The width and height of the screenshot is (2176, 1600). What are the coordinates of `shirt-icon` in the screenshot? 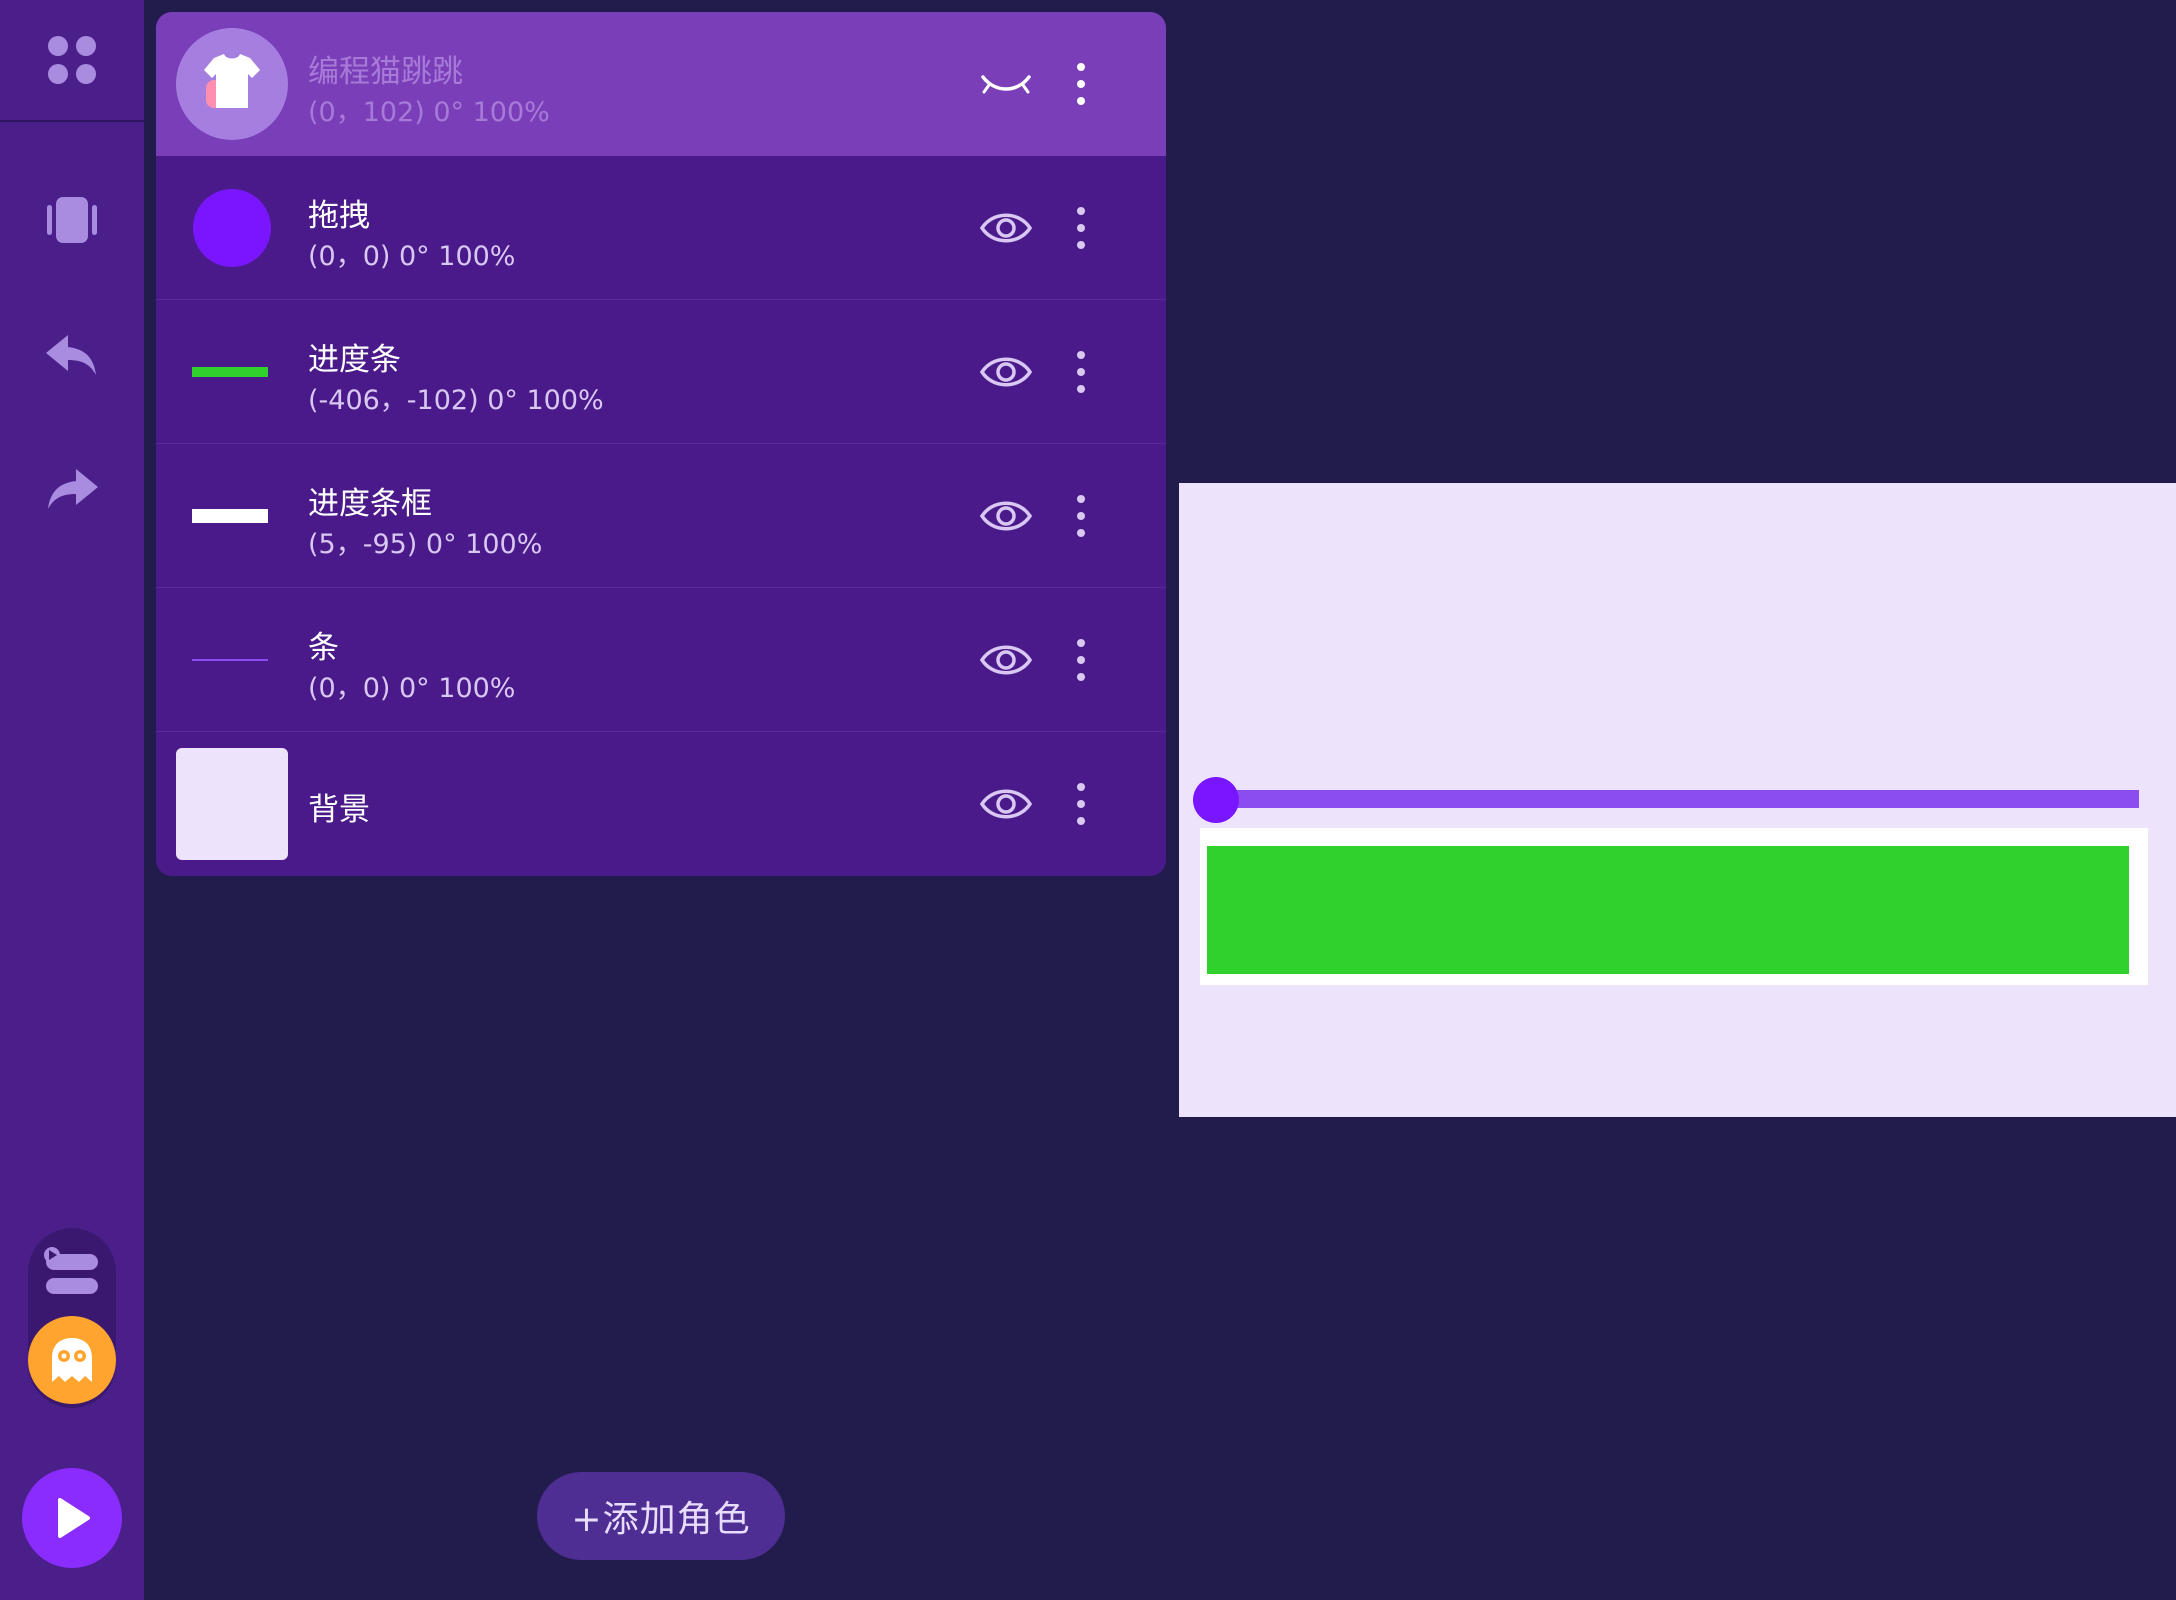 It's located at (232, 84).